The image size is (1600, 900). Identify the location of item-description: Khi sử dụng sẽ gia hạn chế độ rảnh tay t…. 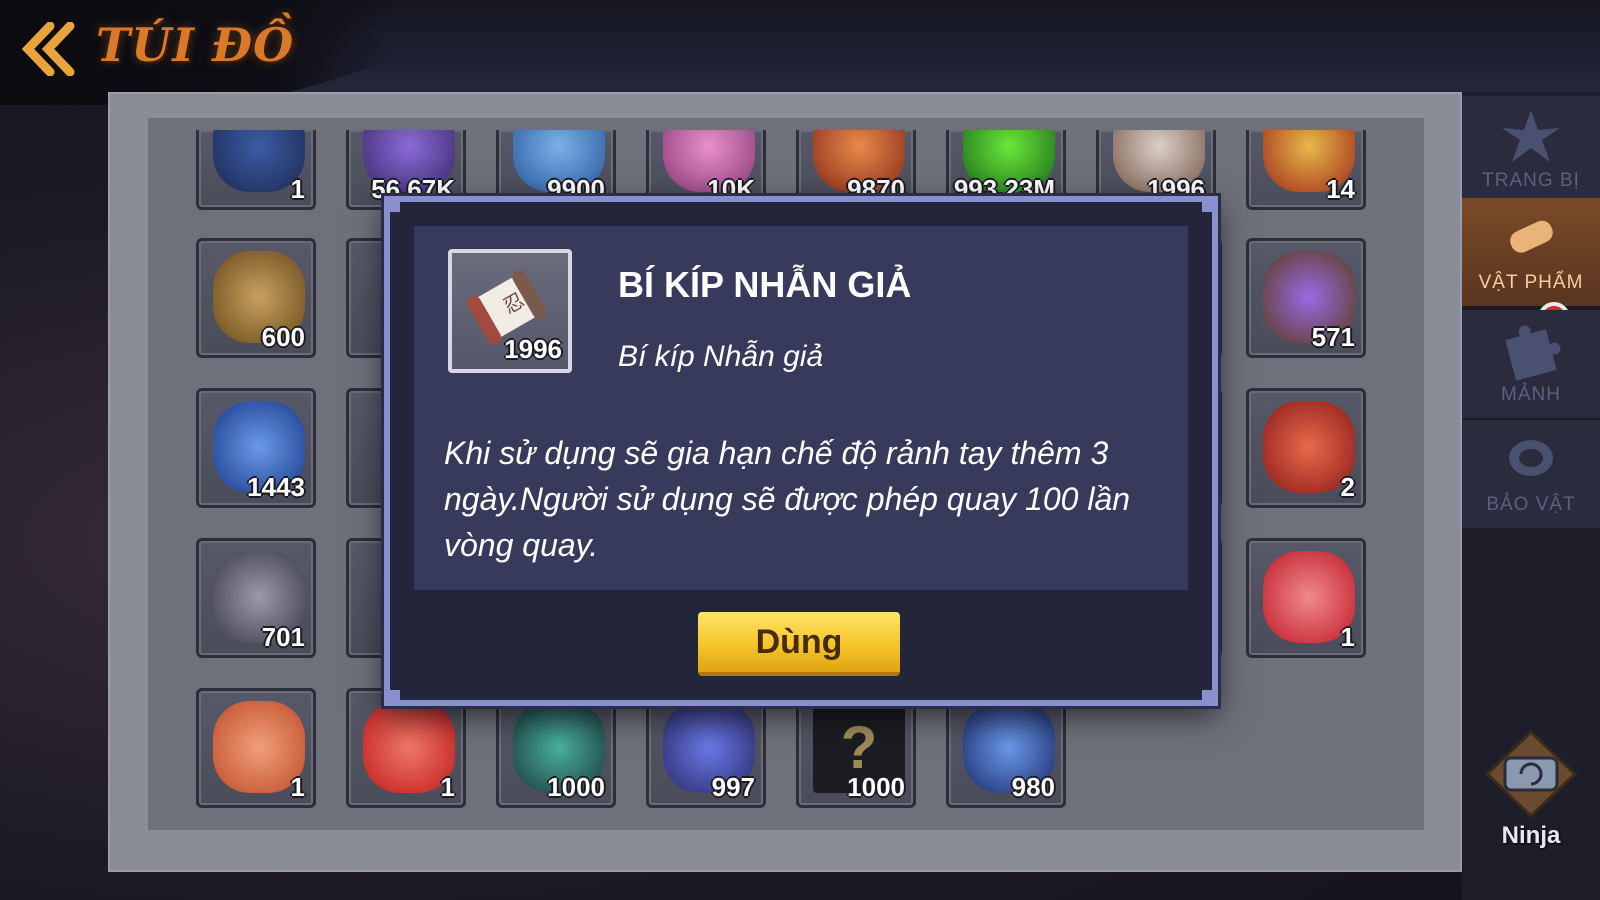
(787, 499).